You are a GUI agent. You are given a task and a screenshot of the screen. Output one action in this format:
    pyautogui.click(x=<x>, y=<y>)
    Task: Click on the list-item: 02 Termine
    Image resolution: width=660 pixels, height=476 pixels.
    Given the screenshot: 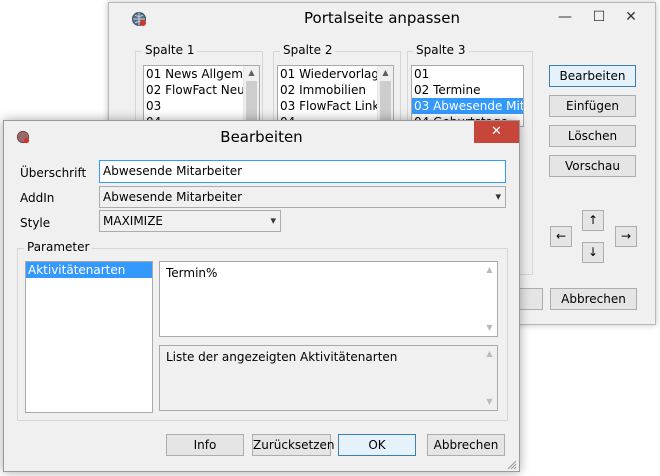 What is the action you would take?
    pyautogui.click(x=467, y=90)
    